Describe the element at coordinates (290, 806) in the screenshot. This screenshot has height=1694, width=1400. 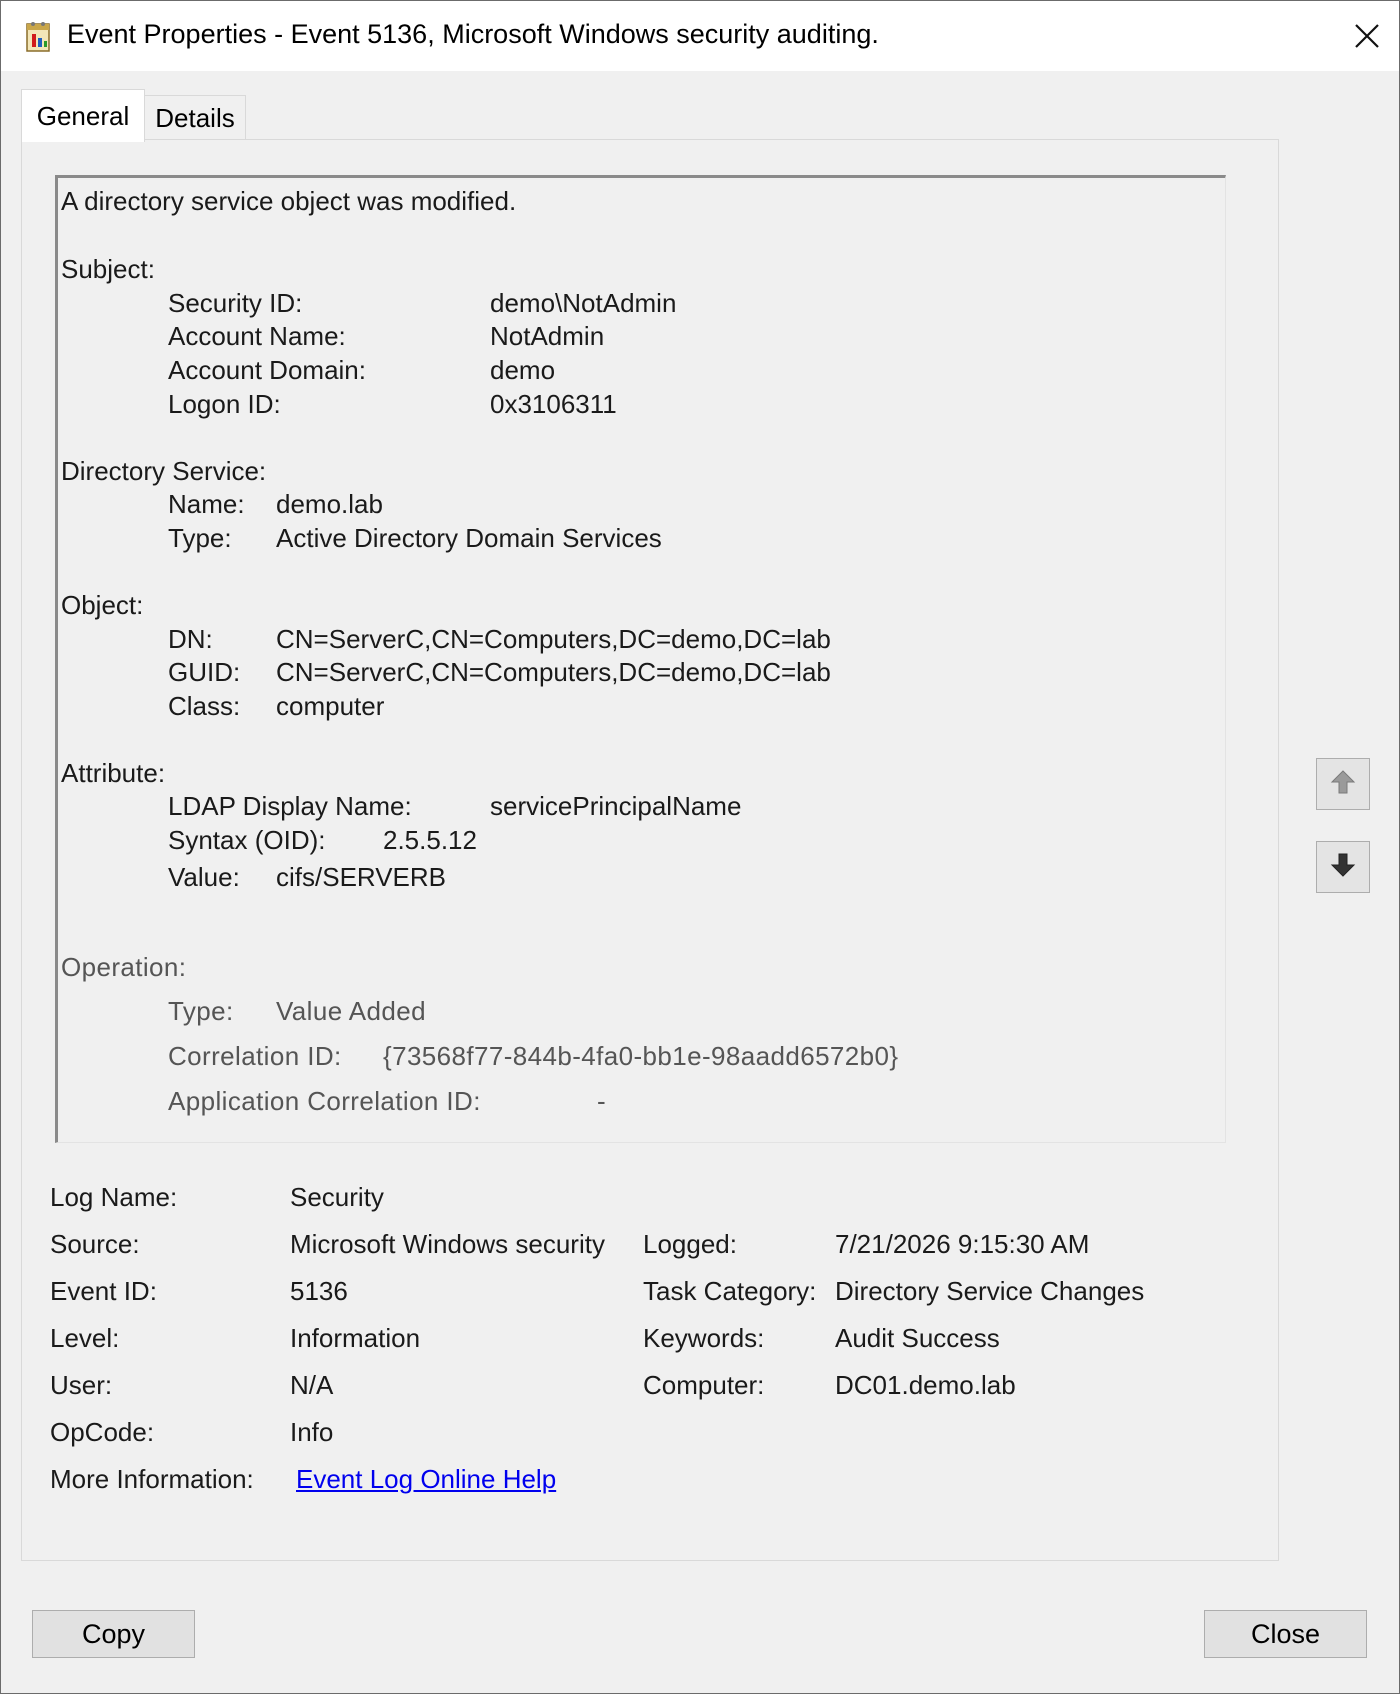
I see `ldap-name-label: LDAP Display Name:` at that location.